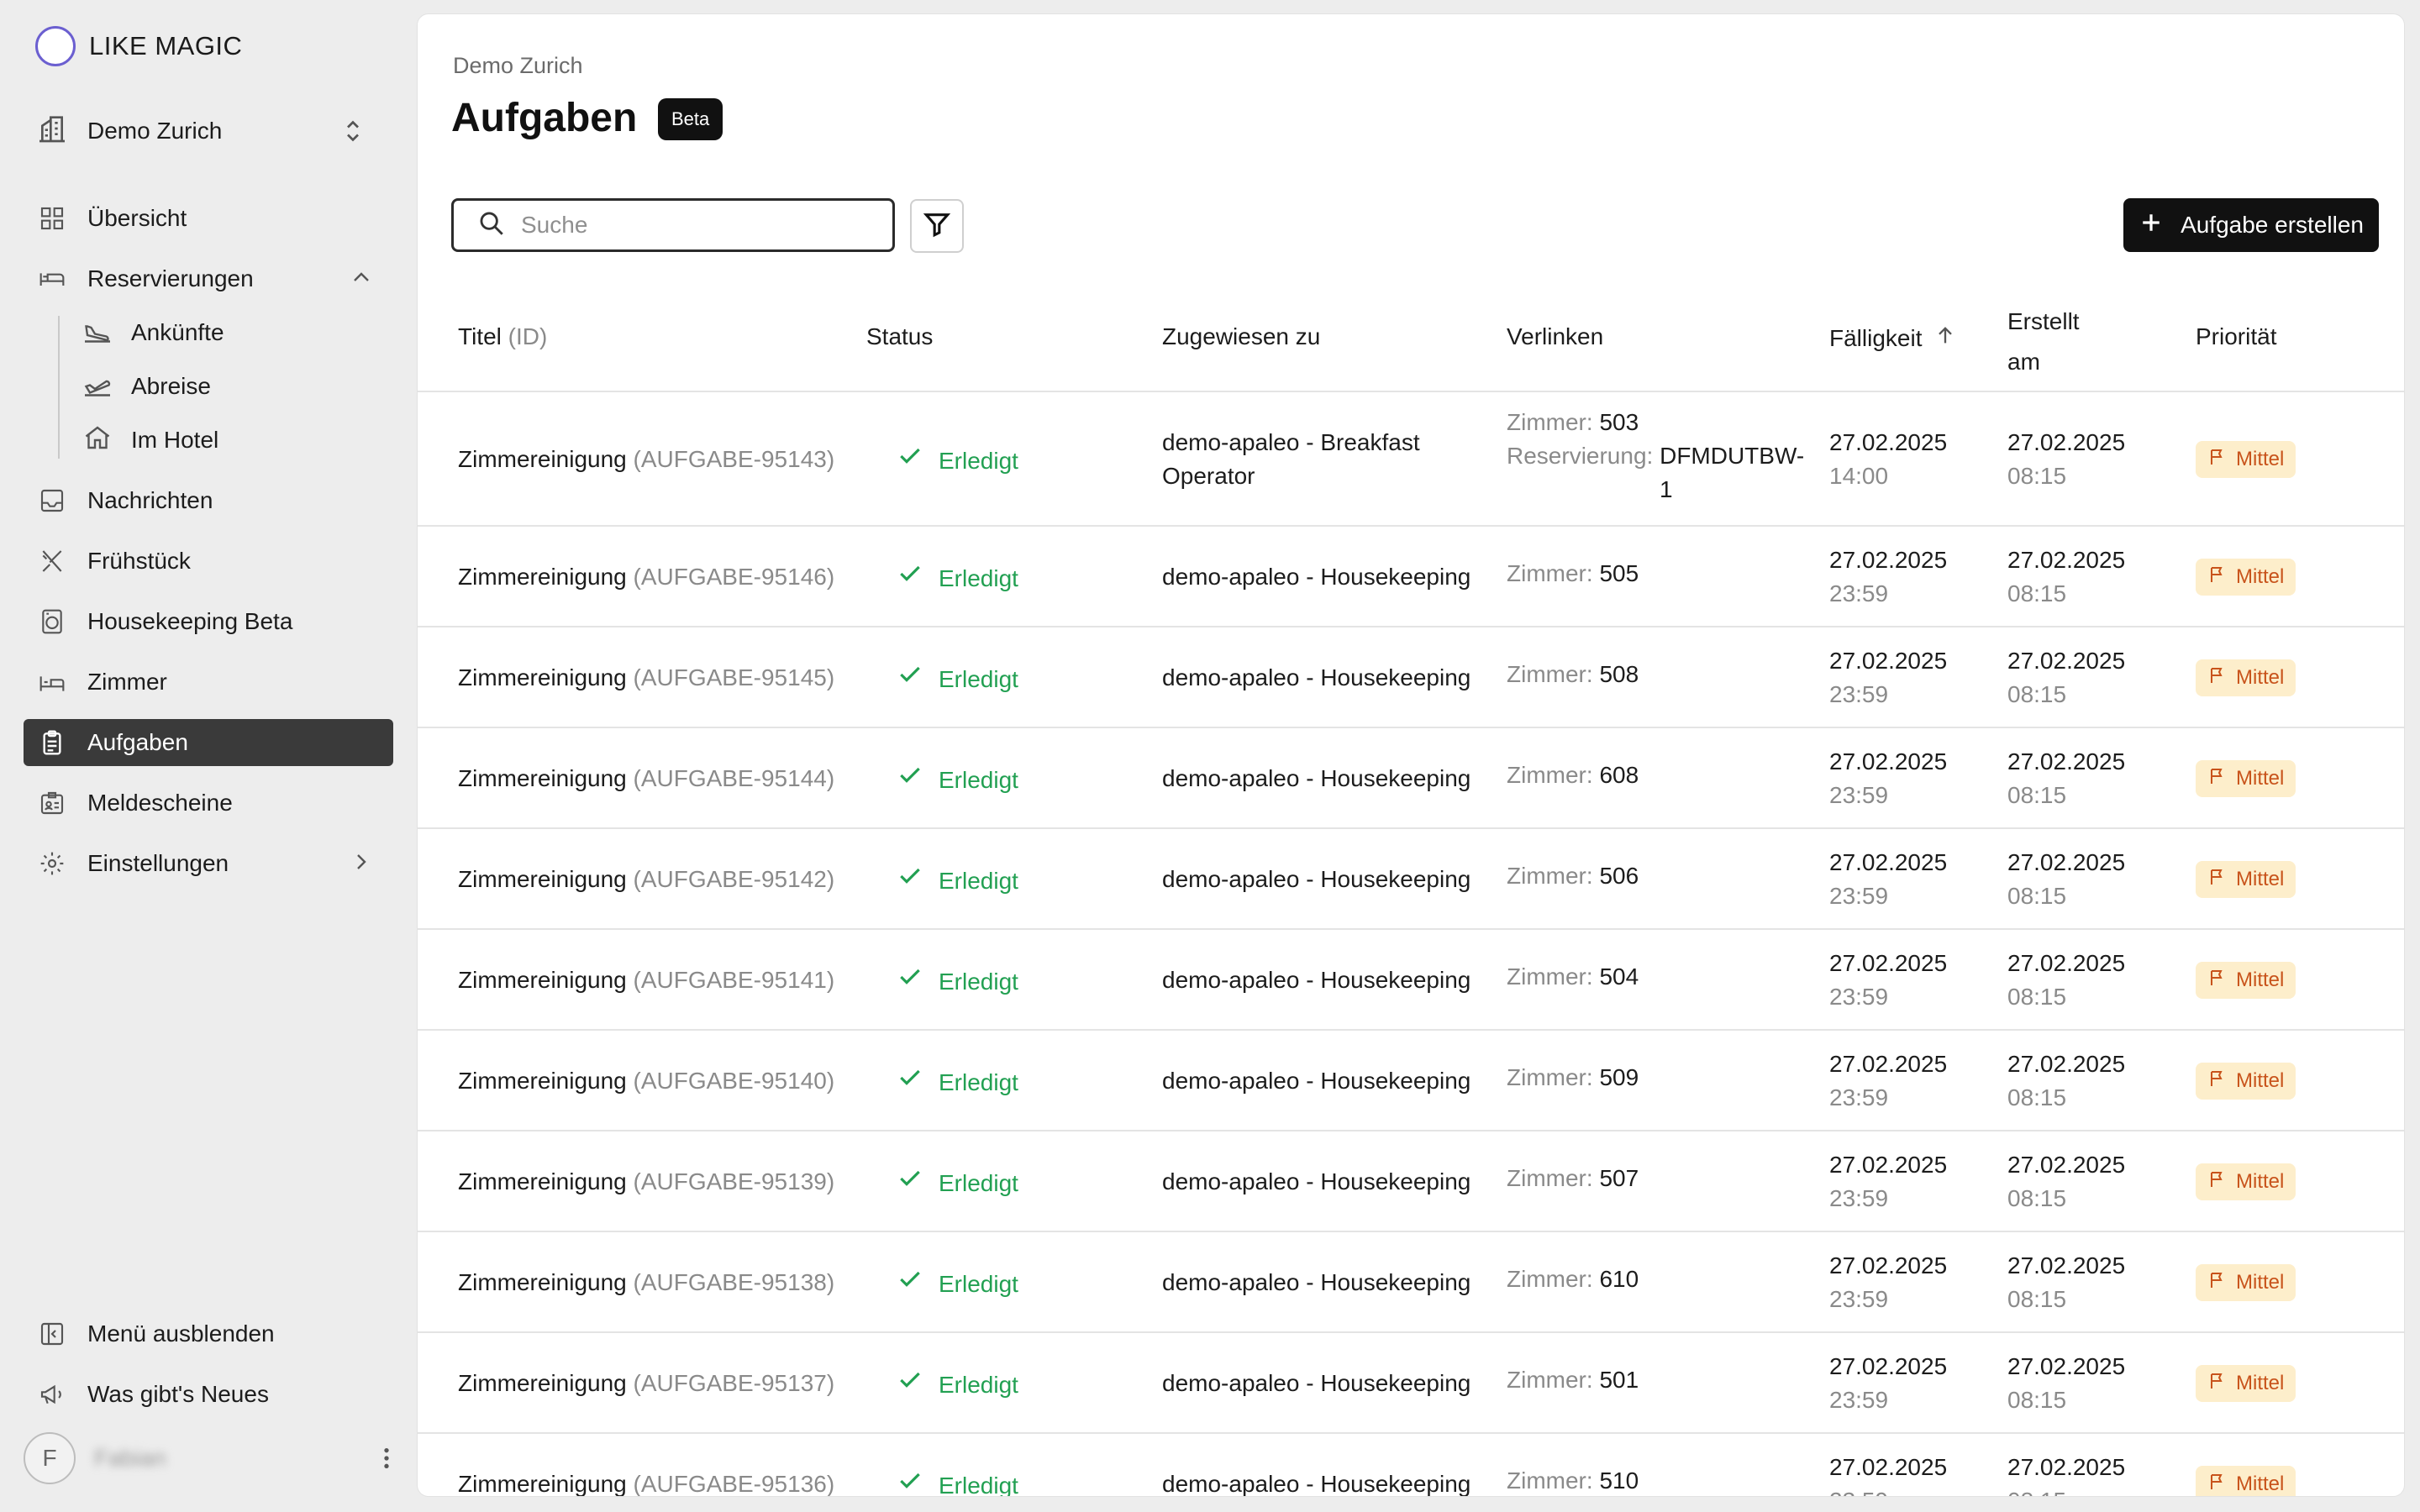  Describe the element at coordinates (900, 336) in the screenshot. I see `column-header-status: Status` at that location.